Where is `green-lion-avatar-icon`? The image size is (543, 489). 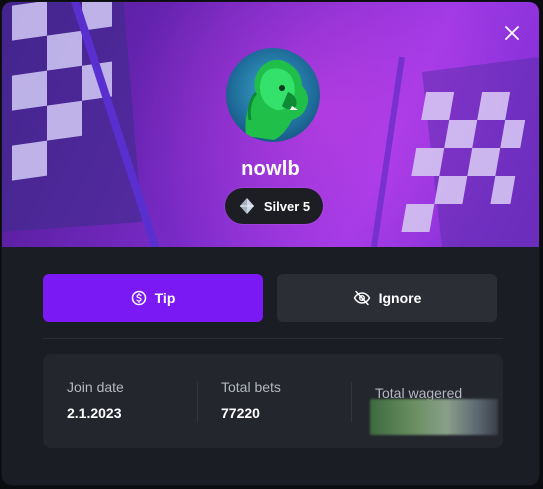 green-lion-avatar-icon is located at coordinates (277, 100).